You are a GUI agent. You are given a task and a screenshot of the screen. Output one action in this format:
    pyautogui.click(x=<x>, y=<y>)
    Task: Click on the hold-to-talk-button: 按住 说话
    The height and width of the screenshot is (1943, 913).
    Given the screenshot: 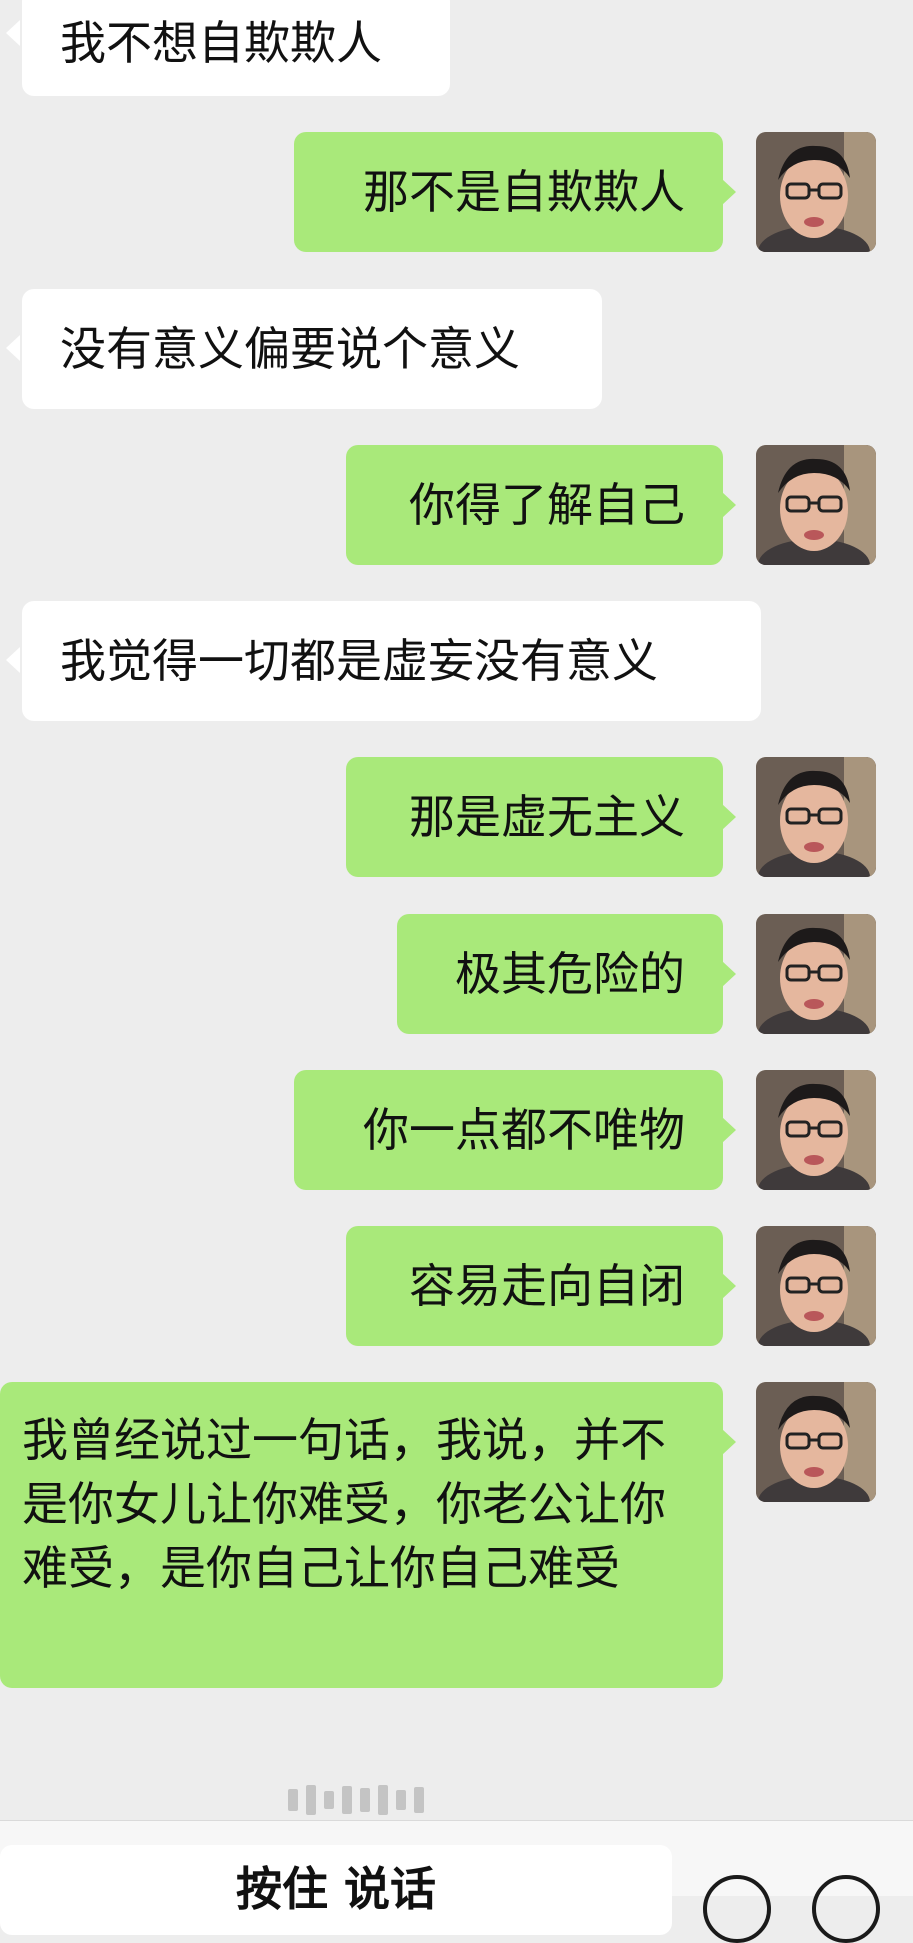 What is the action you would take?
    pyautogui.click(x=336, y=1890)
    